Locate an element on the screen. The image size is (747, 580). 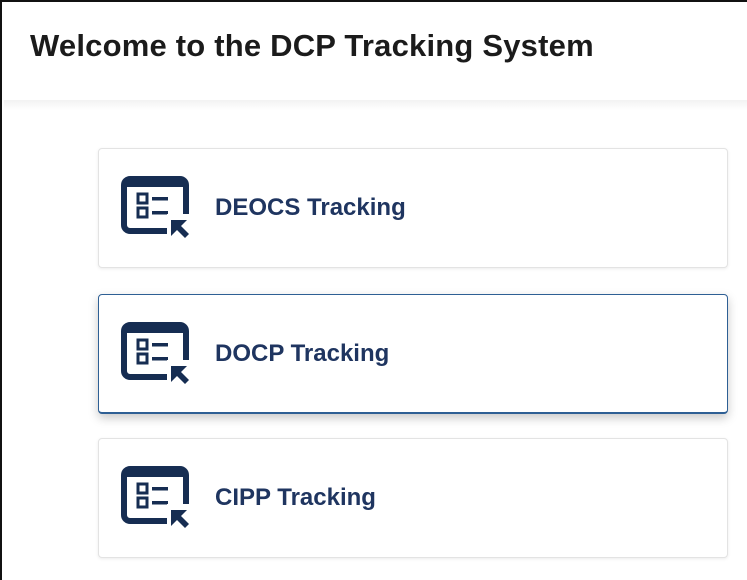
card-label: DOCP Tracking is located at coordinates (302, 353).